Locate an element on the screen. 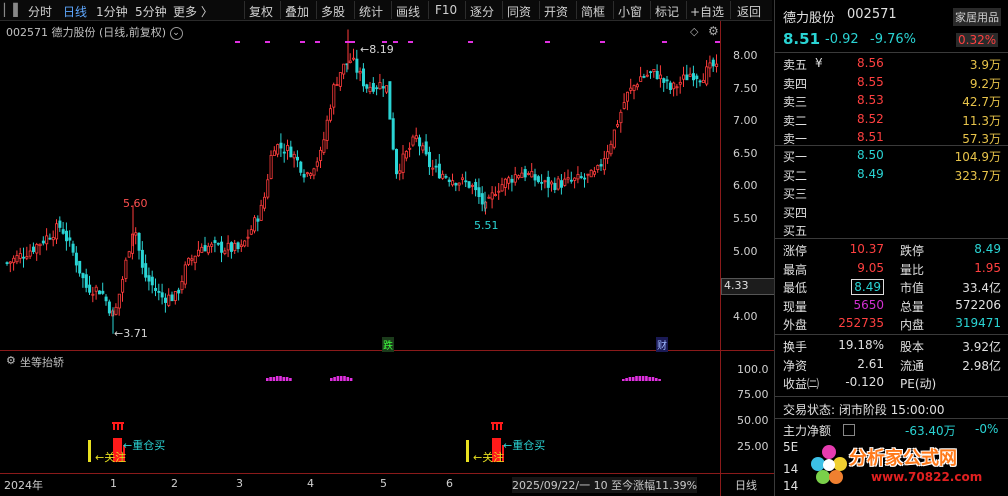 This screenshot has height=496, width=1008. watch-signal-bar is located at coordinates (467, 451).